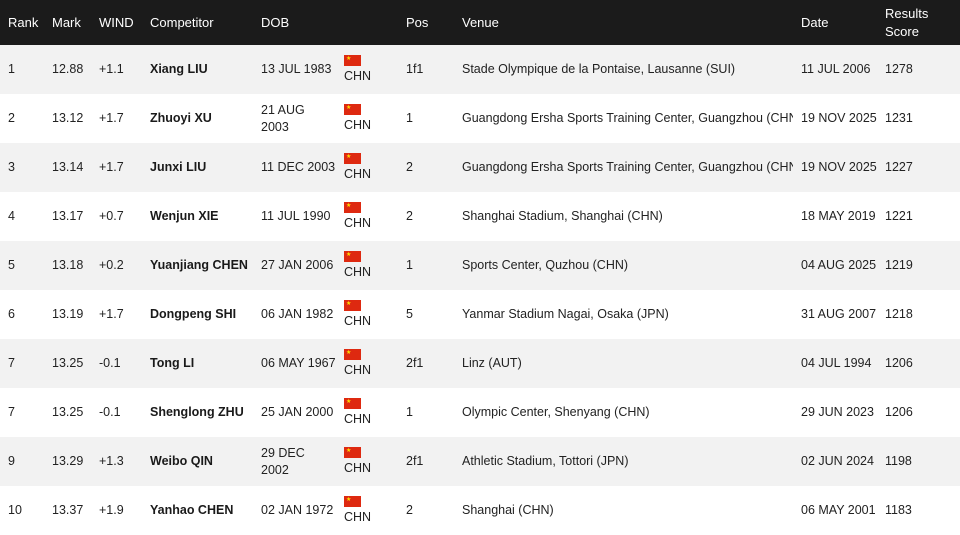 Image resolution: width=960 pixels, height=535 pixels. I want to click on header-venue: Venue, so click(623, 22).